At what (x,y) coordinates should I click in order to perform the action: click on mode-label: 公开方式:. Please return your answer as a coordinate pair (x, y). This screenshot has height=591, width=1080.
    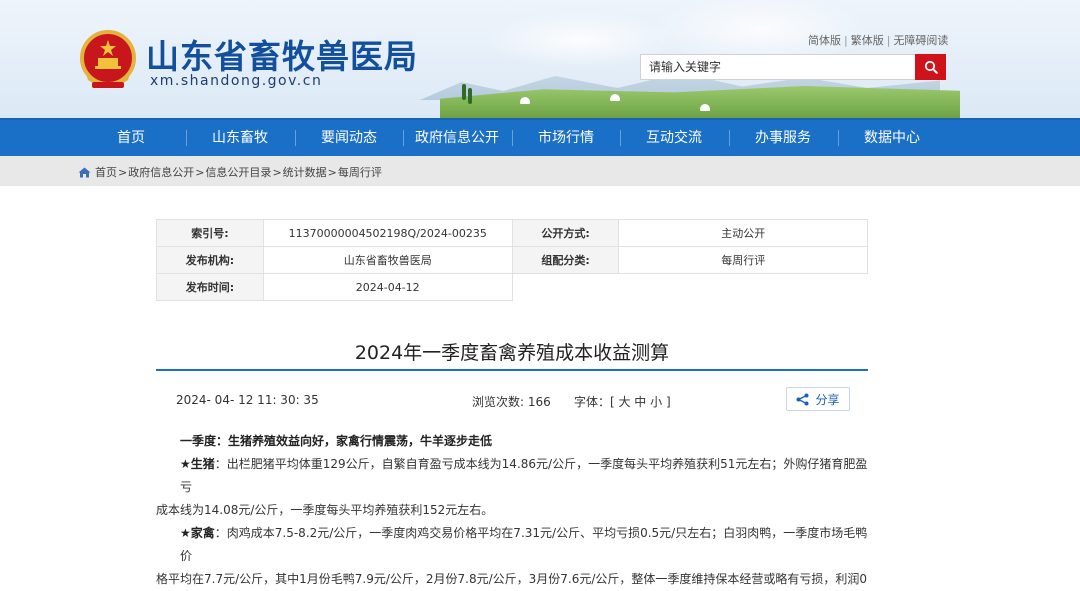
    Looking at the image, I should click on (565, 233).